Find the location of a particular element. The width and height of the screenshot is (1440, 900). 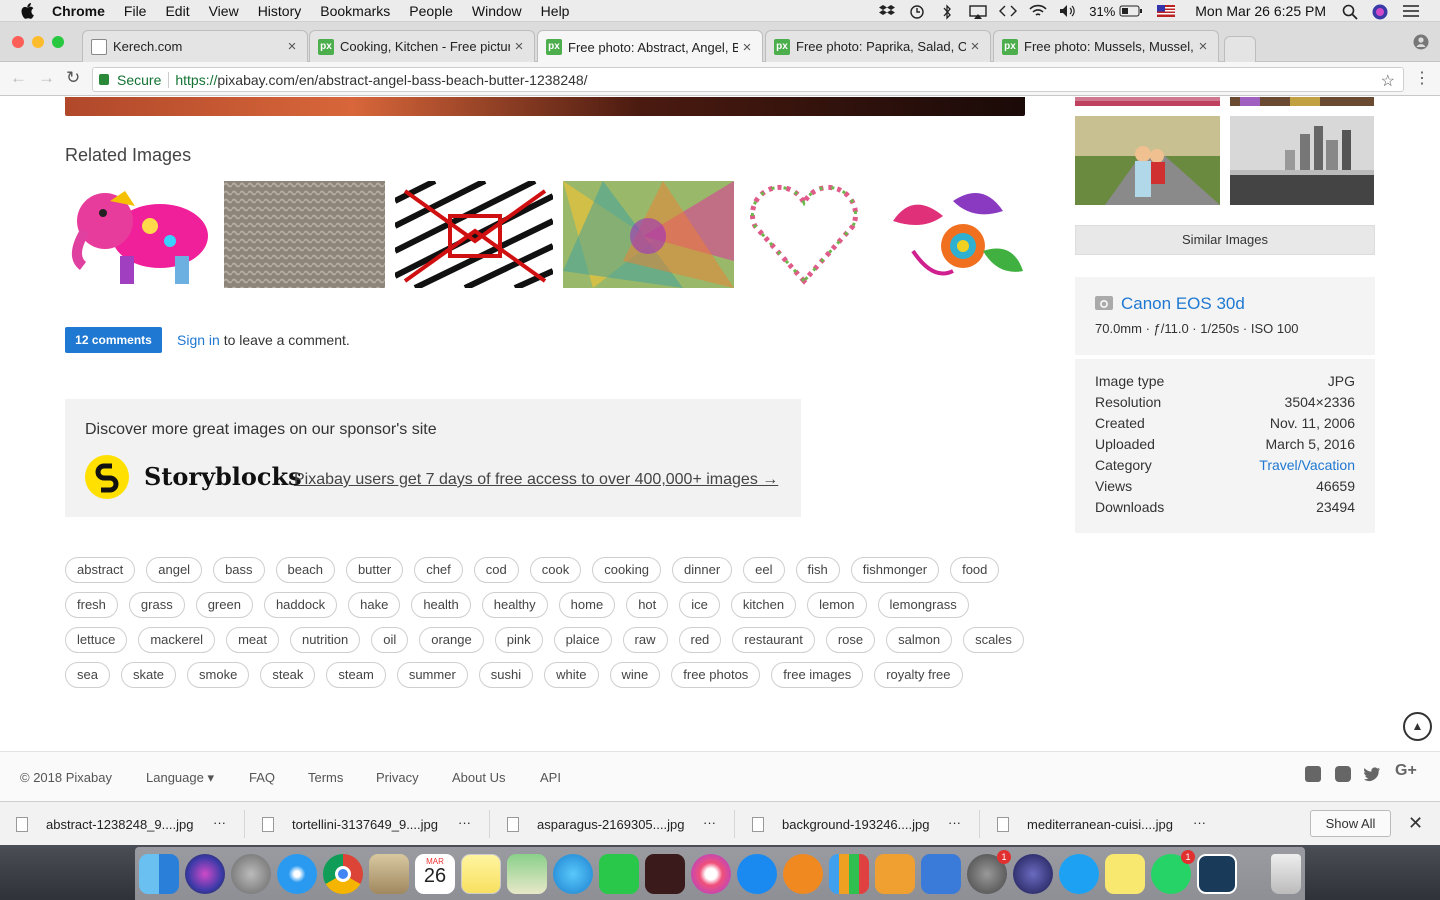

eclipse-icon is located at coordinates (1033, 873).